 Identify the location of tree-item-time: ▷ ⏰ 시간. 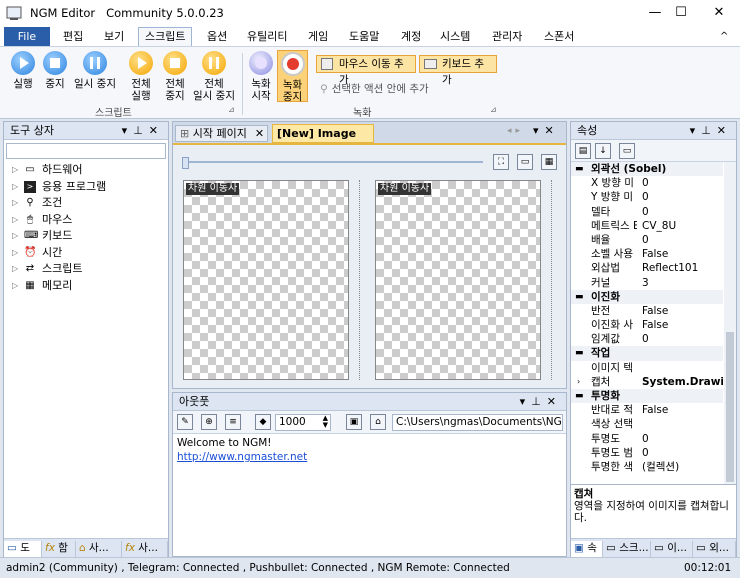
(86, 253).